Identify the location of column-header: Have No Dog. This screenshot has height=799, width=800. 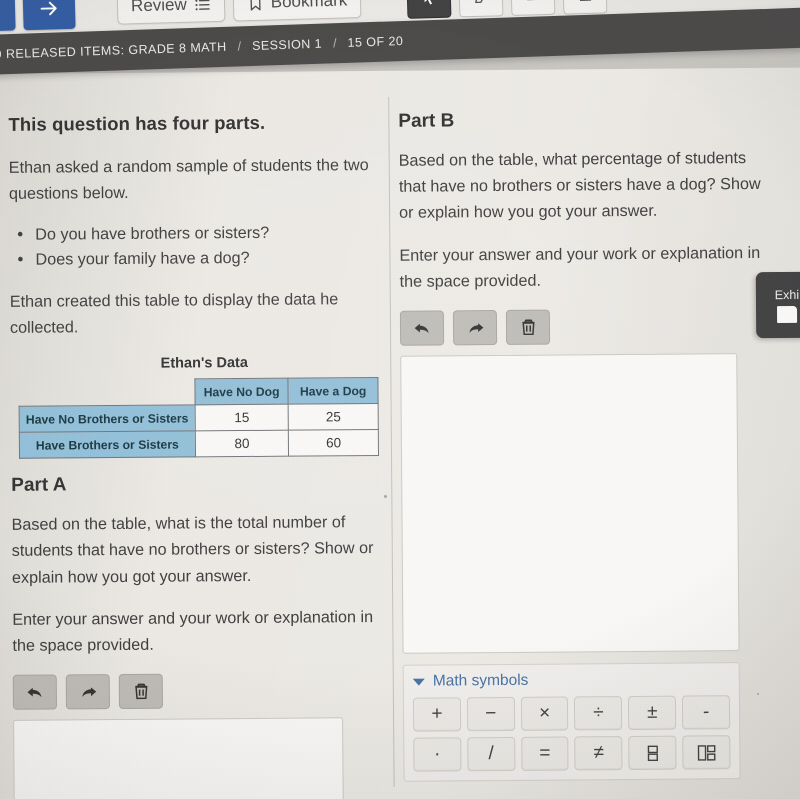
(241, 392).